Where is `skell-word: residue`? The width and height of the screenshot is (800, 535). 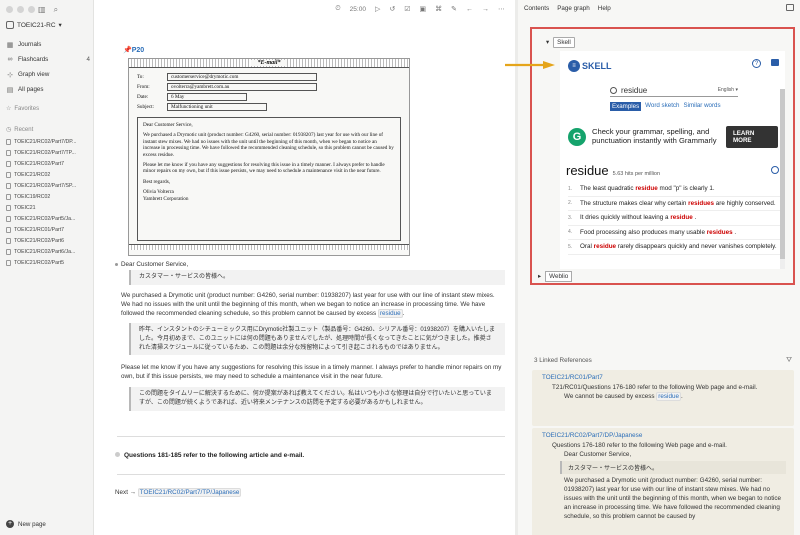
skell-word: residue is located at coordinates (587, 170).